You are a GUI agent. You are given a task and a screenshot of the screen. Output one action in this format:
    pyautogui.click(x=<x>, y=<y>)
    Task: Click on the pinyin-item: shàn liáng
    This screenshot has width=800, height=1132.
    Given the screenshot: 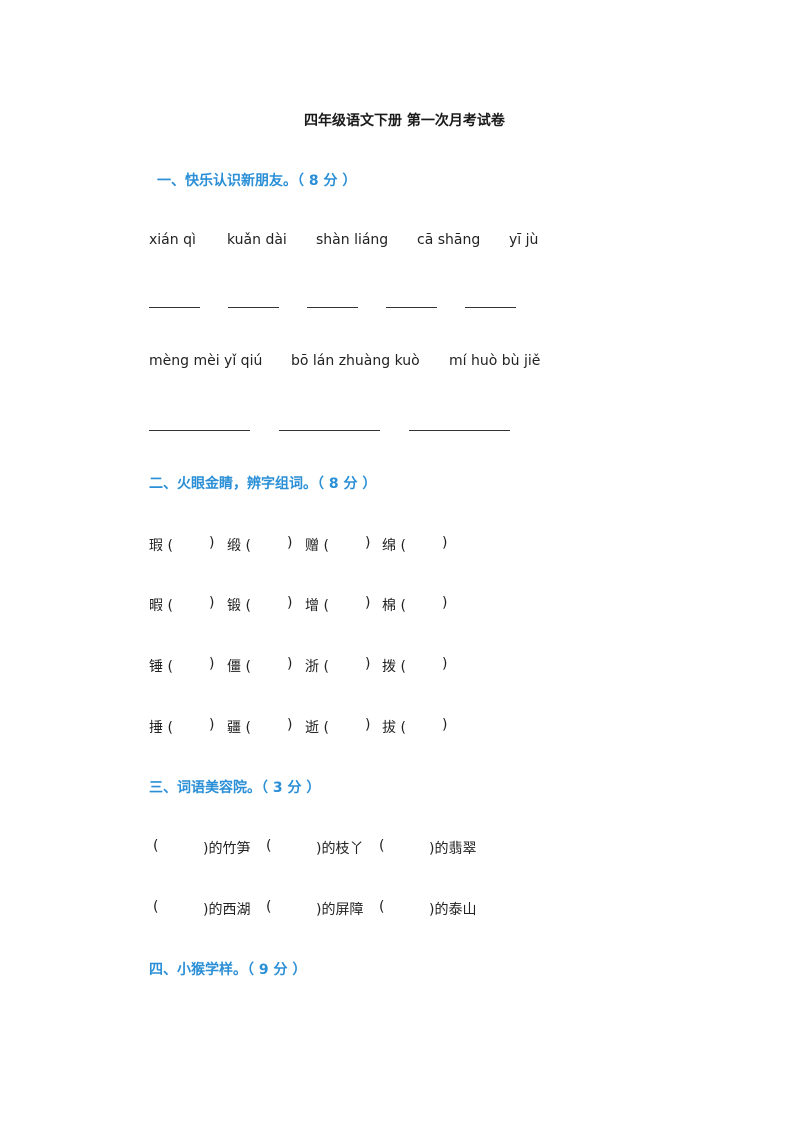 What is the action you would take?
    pyautogui.click(x=352, y=240)
    